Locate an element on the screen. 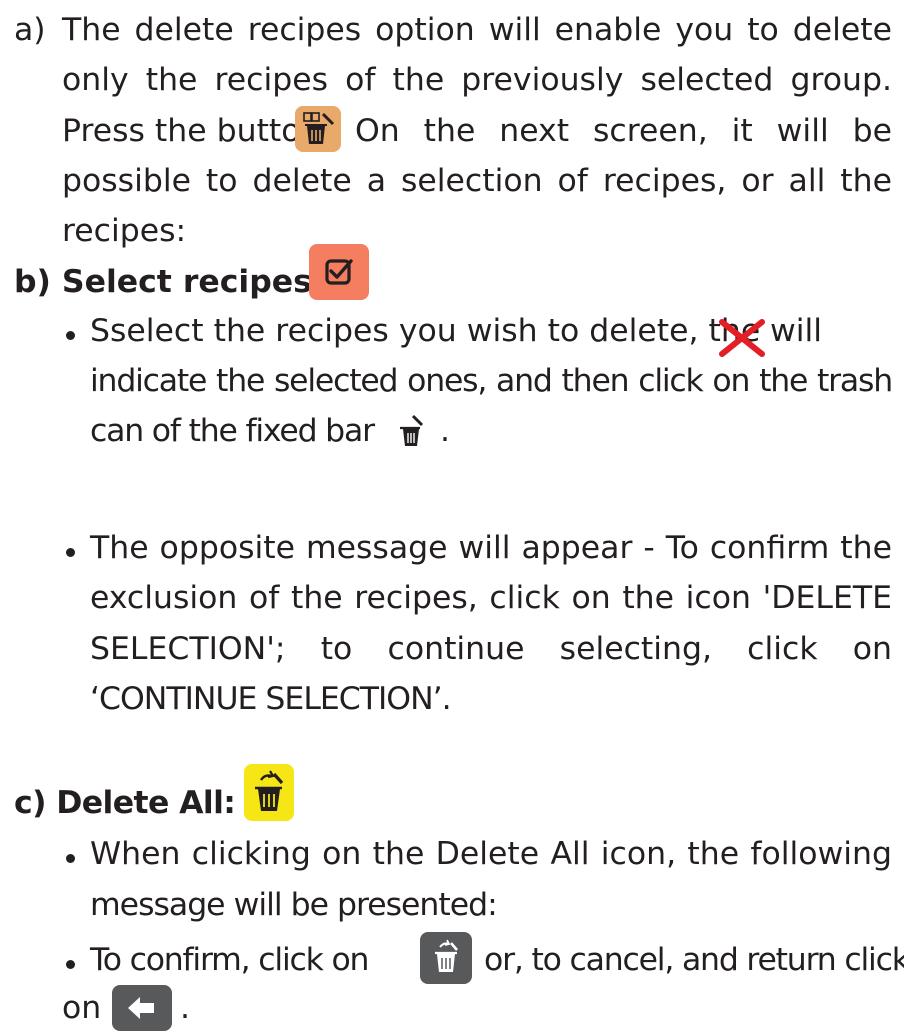 Image resolution: width=904 pixels, height=1033 pixels. section-a-line3-start: Press the button. is located at coordinates (196, 131).